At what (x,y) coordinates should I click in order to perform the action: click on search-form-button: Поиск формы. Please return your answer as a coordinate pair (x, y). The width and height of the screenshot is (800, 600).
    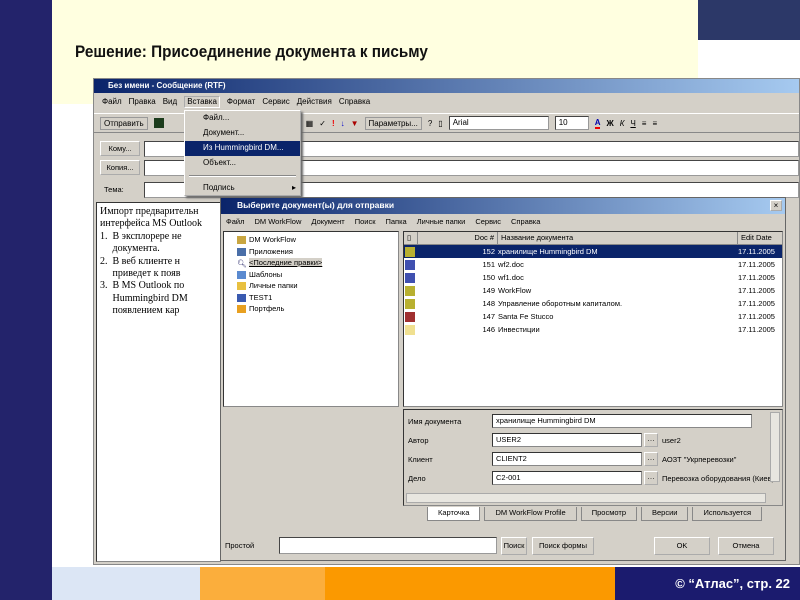
    Looking at the image, I should click on (563, 546).